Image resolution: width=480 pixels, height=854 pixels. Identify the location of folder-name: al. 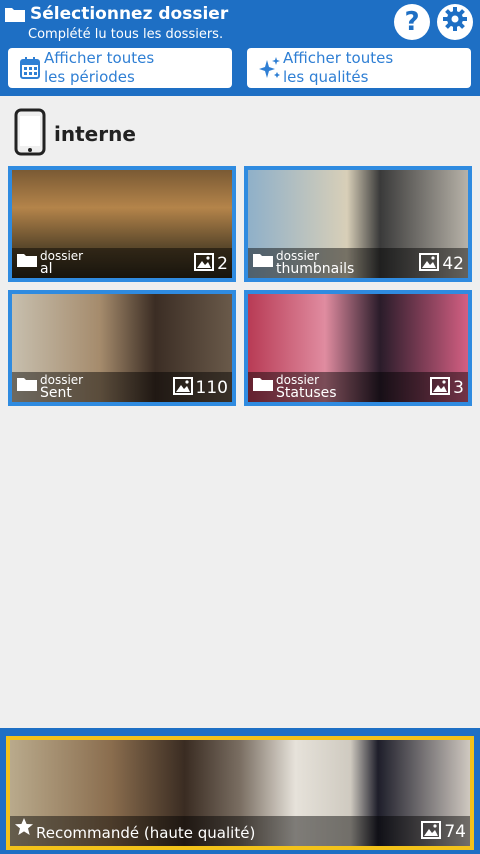
(46, 269).